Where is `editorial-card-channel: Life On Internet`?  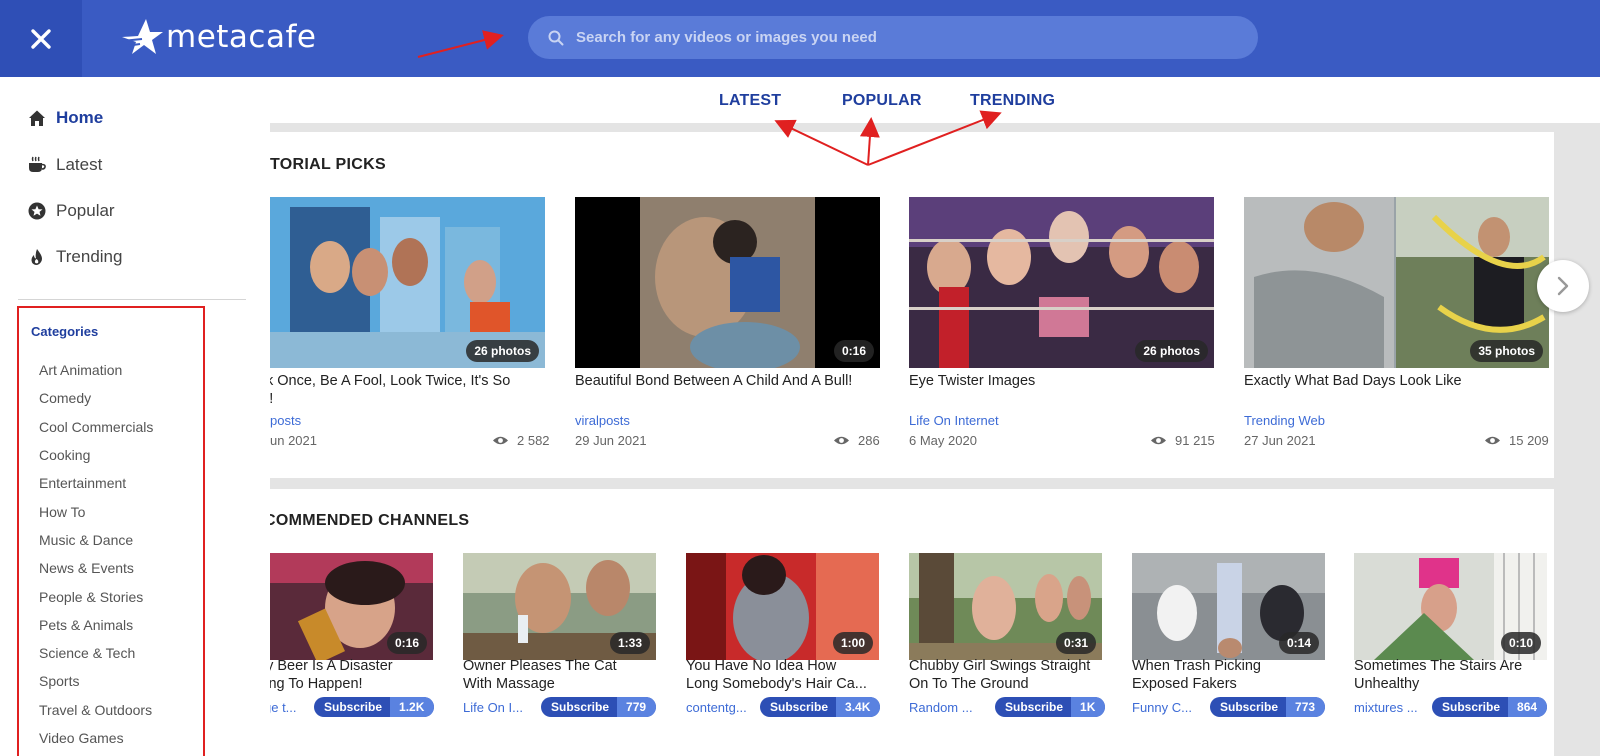
editorial-card-channel: Life On Internet is located at coordinates (954, 420).